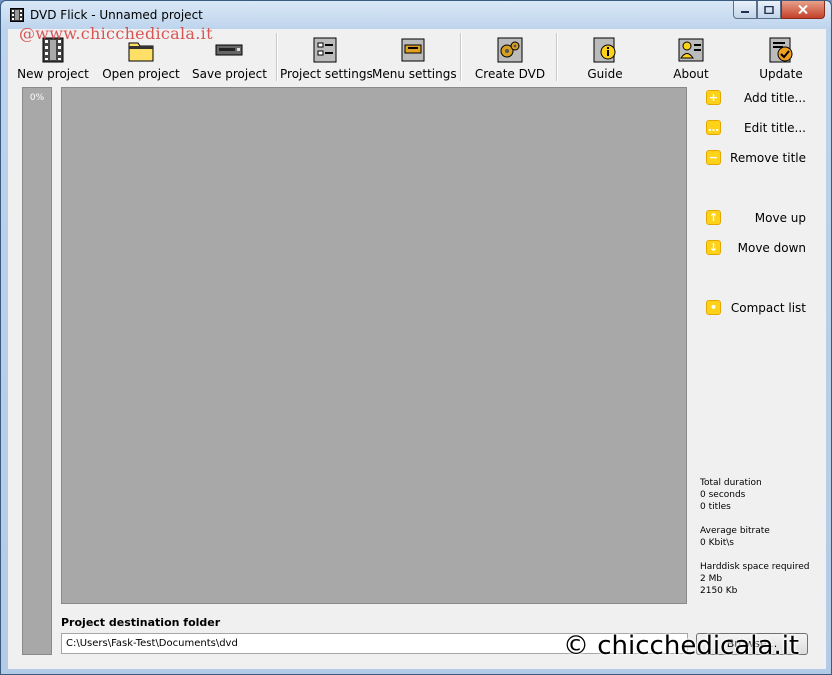 This screenshot has width=832, height=675. I want to click on duration-label: Total duration, so click(731, 483).